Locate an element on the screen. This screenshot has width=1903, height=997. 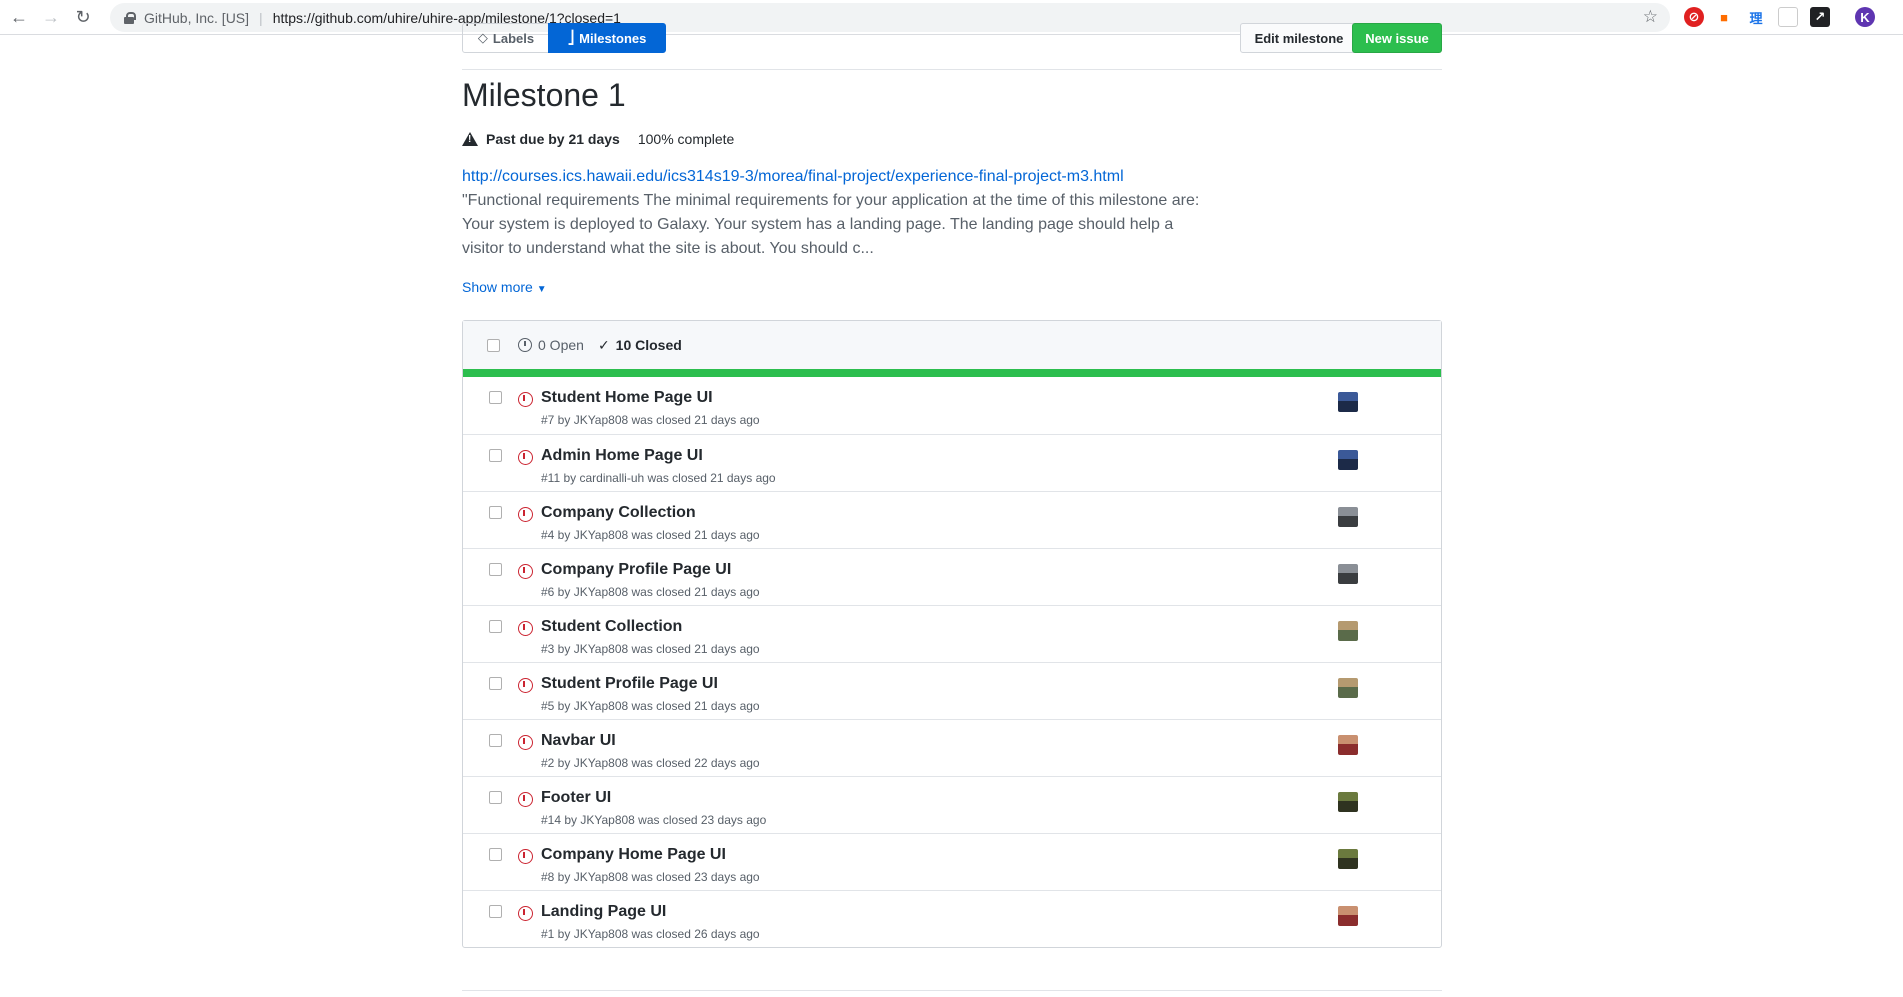
issue-title: Student Profile Page UI is located at coordinates (629, 684).